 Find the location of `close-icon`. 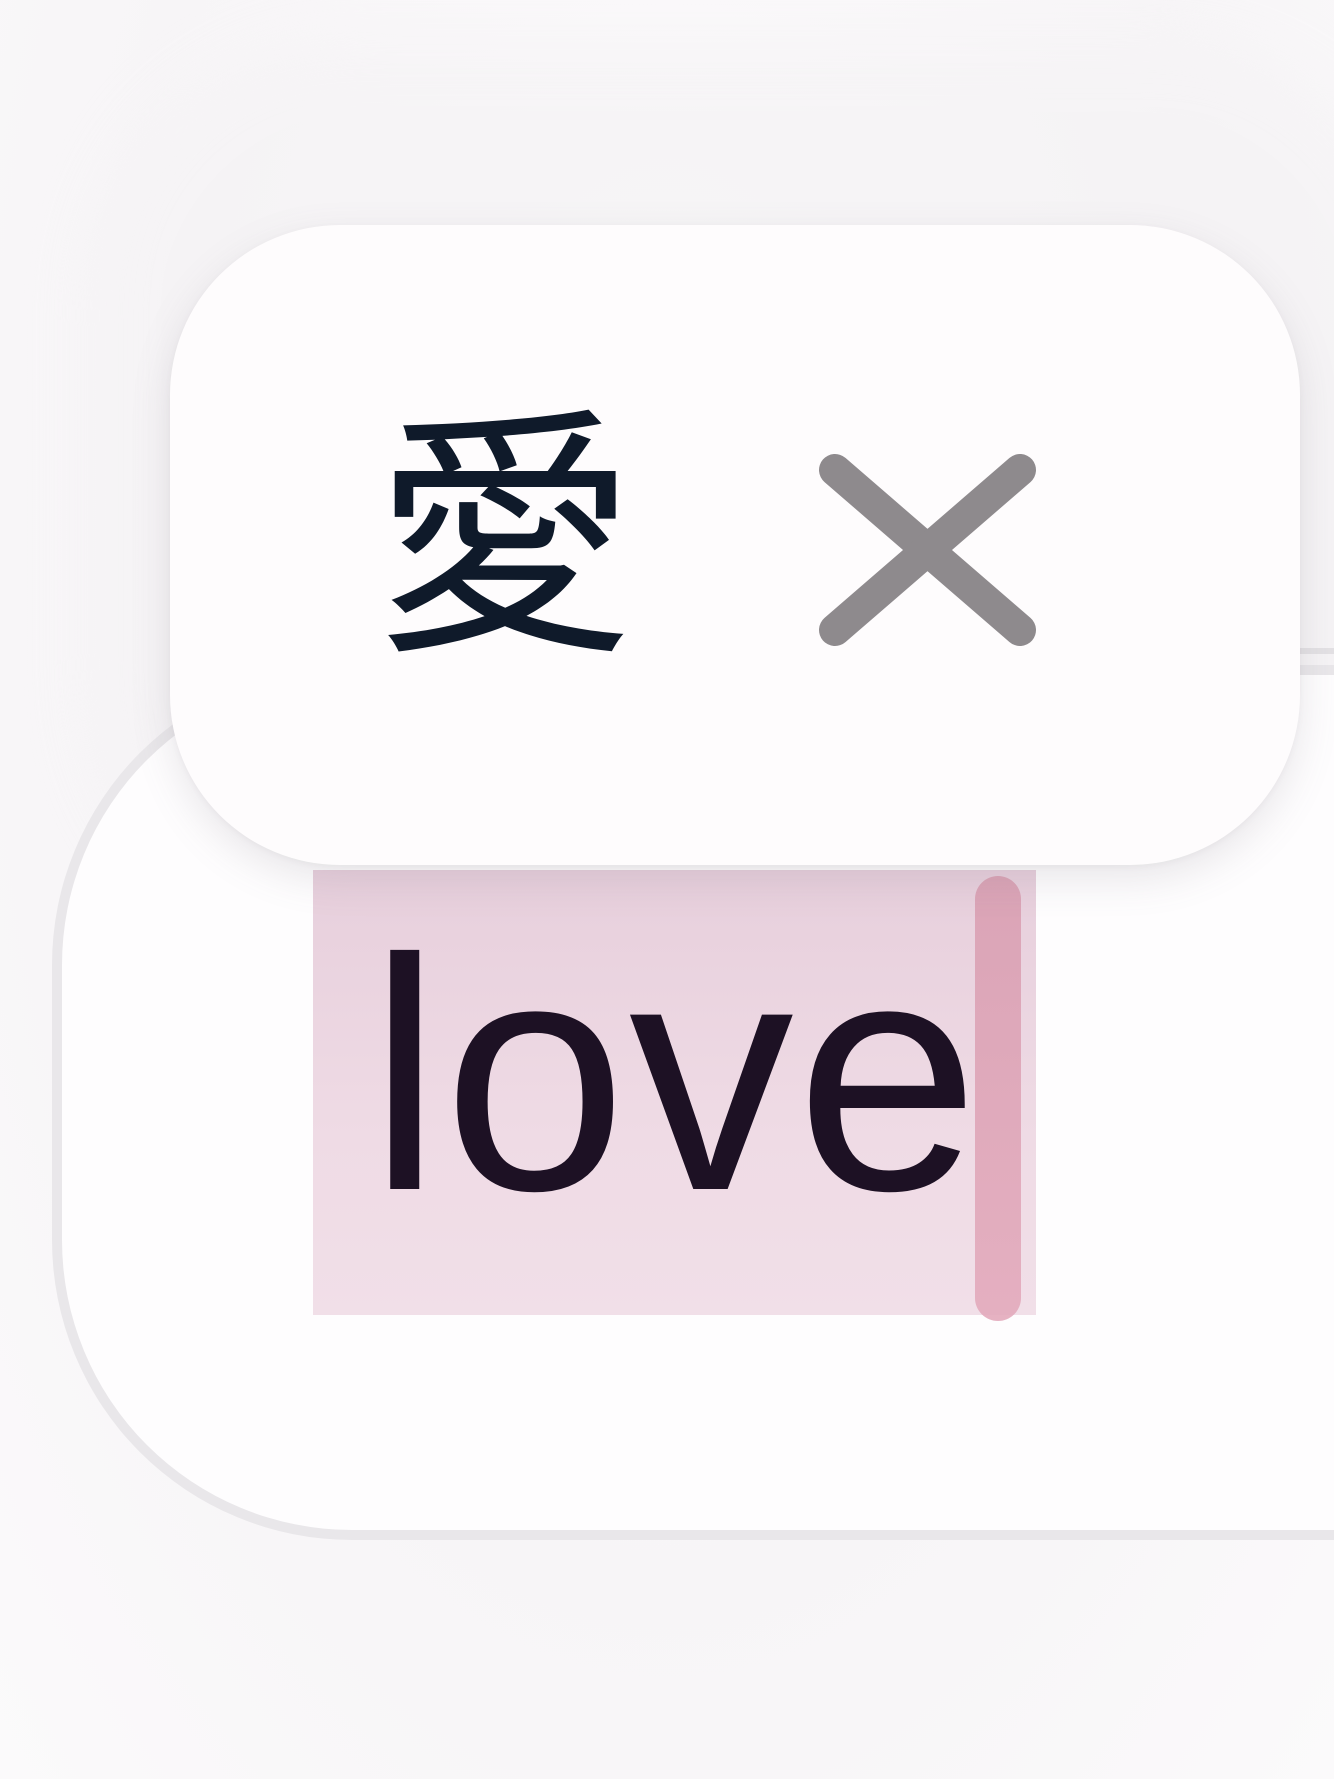

close-icon is located at coordinates (930, 565).